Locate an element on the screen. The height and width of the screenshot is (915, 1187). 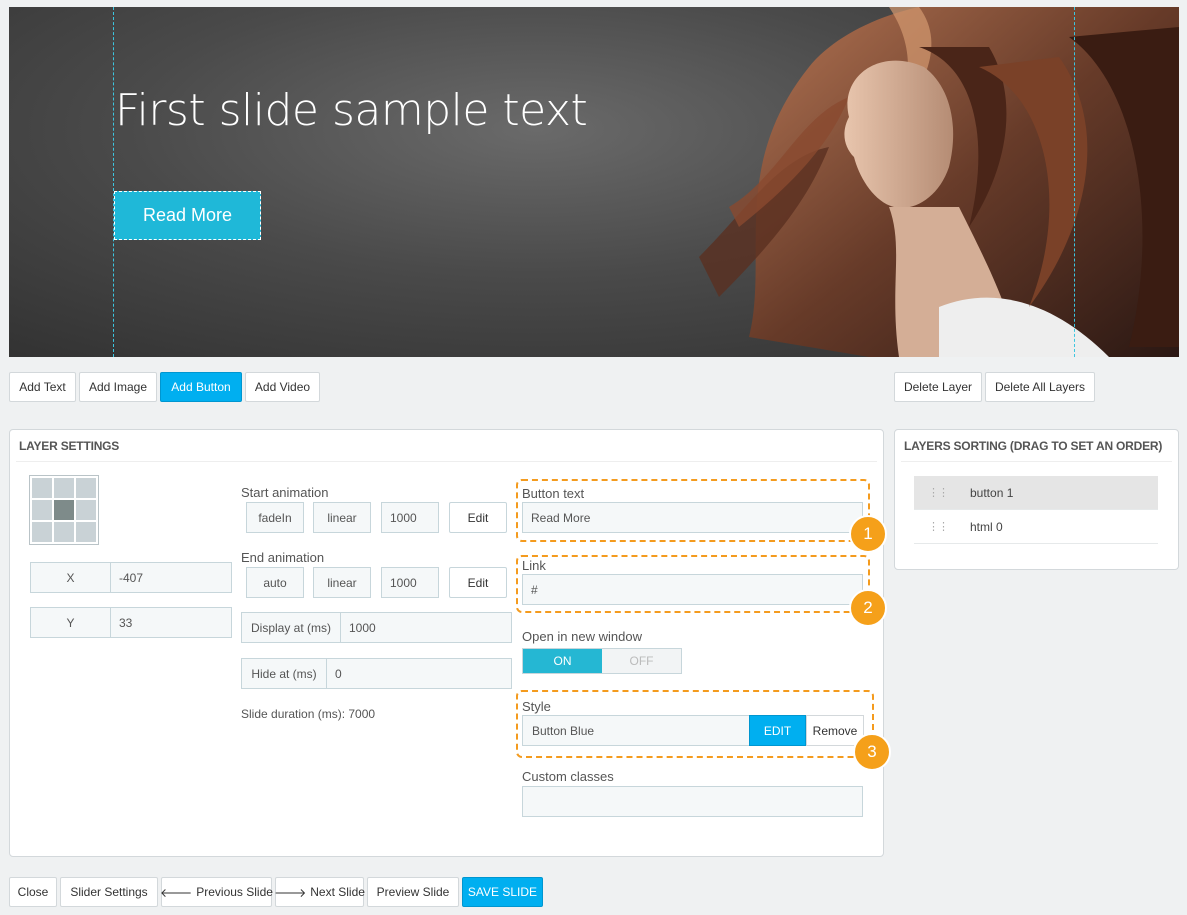
slide-duration-text: Slide duration (ms): 7000 is located at coordinates (308, 714).